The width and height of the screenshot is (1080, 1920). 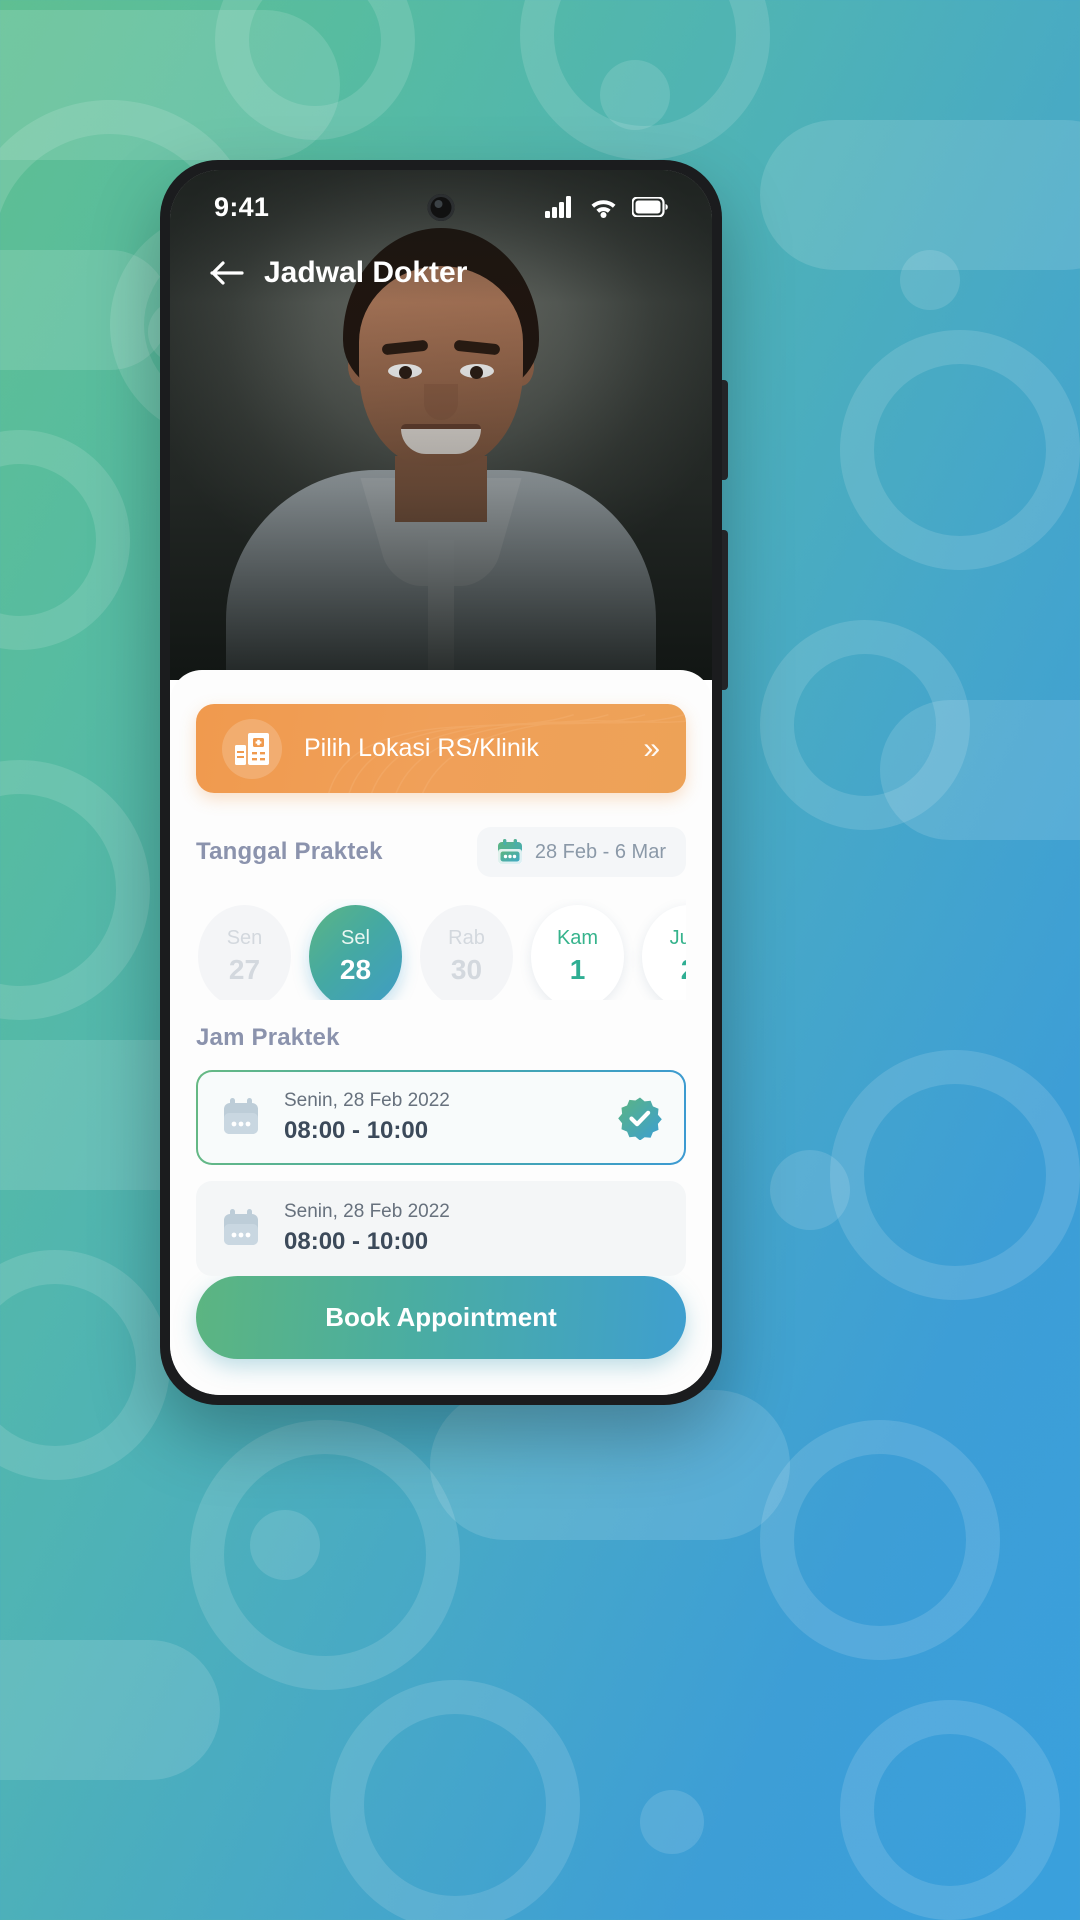 I want to click on hospital-icon, so click(x=252, y=748).